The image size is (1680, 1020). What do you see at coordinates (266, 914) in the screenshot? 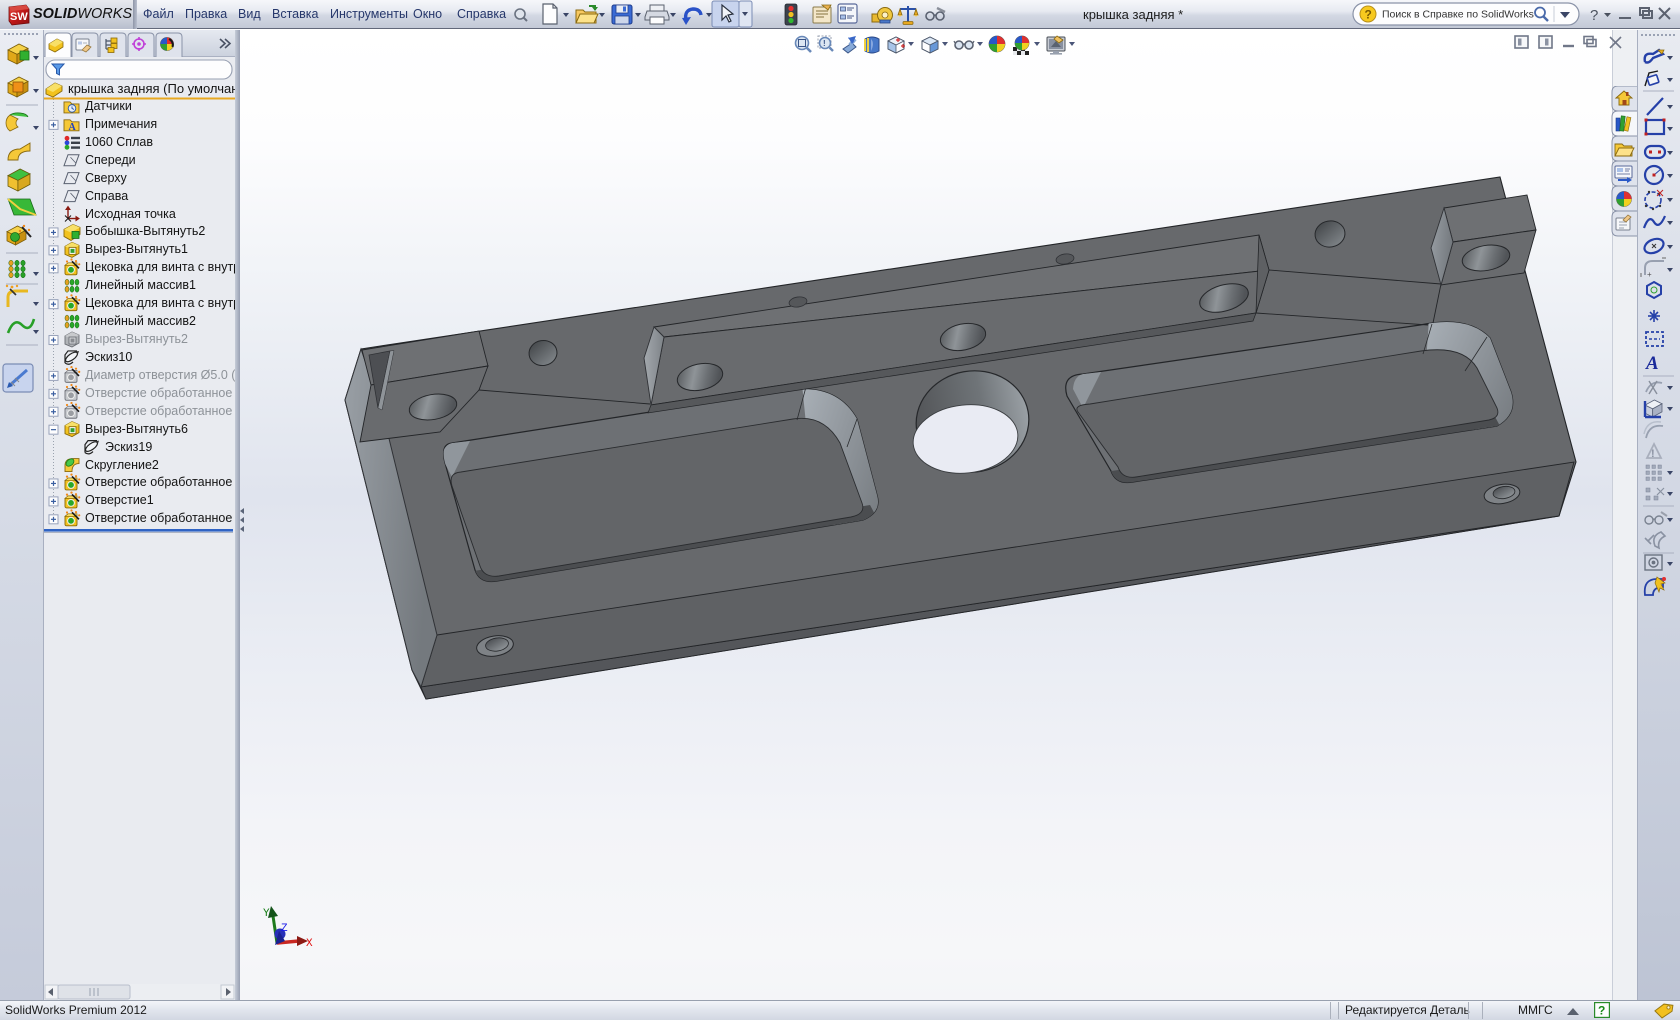
I see `svg-text: Y` at bounding box center [266, 914].